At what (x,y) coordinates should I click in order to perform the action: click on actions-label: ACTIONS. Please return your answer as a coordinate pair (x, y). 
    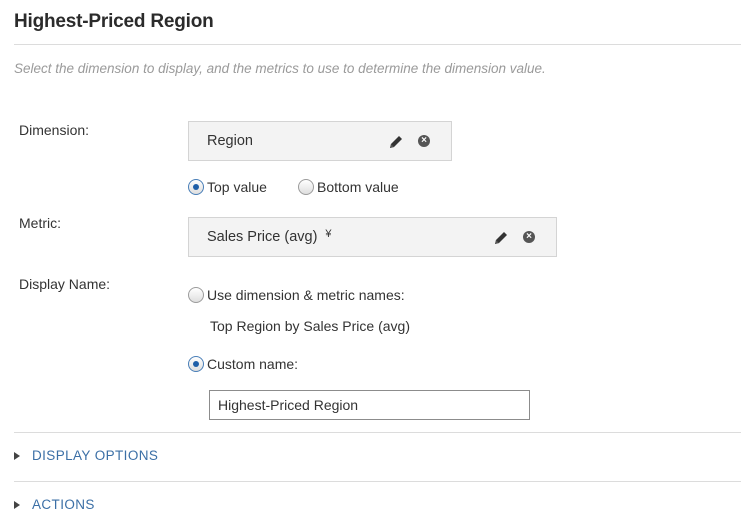
    Looking at the image, I should click on (63, 504).